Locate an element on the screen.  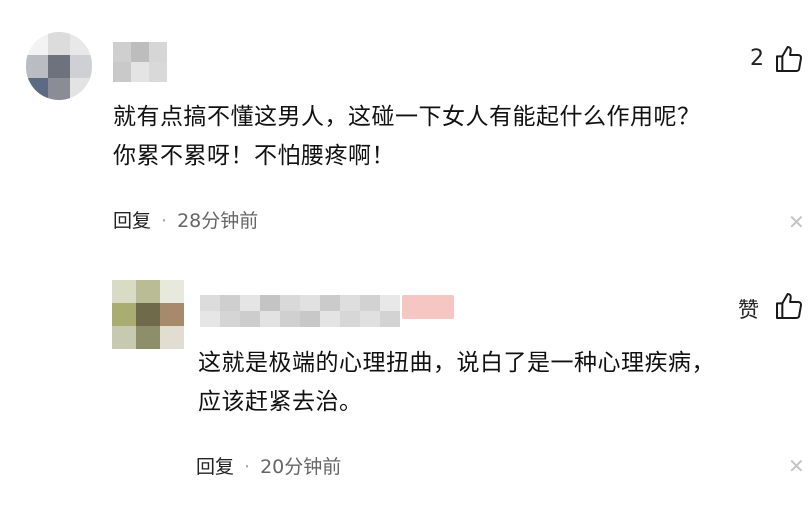
reply-text-line: 这就是极端的心理扭曲，说白了是一种心理疾病， is located at coordinates (456, 363).